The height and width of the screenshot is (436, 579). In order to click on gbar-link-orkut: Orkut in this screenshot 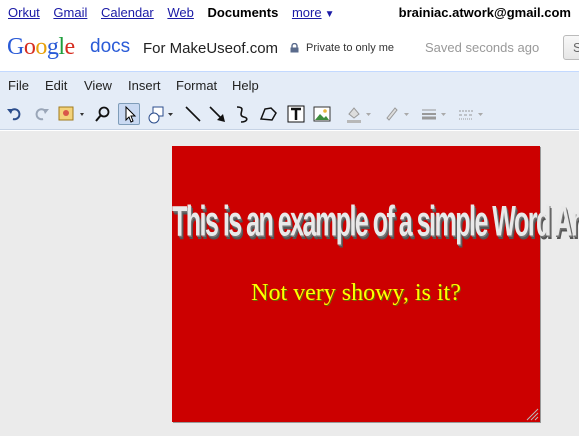, I will do `click(24, 12)`.